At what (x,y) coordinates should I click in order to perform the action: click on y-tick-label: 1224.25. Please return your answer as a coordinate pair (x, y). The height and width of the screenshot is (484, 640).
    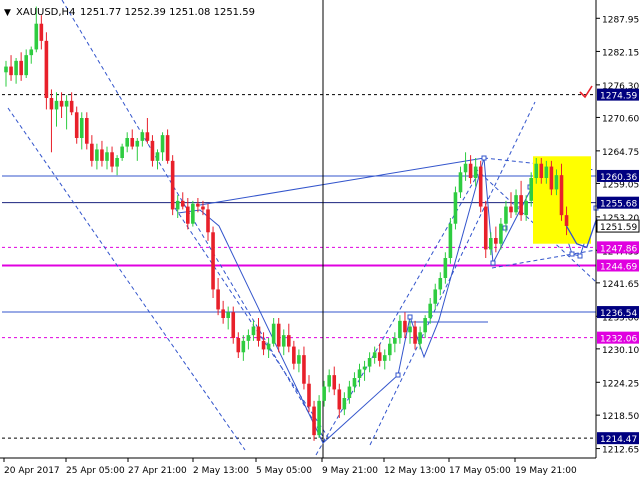
    Looking at the image, I should click on (620, 384).